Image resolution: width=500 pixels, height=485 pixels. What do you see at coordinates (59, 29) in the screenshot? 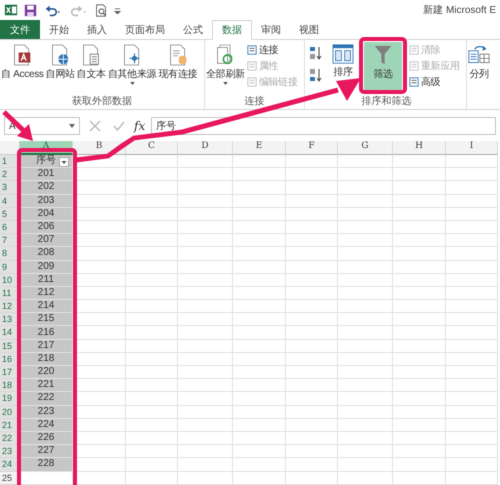
I see `ribbon-tab: 开始` at bounding box center [59, 29].